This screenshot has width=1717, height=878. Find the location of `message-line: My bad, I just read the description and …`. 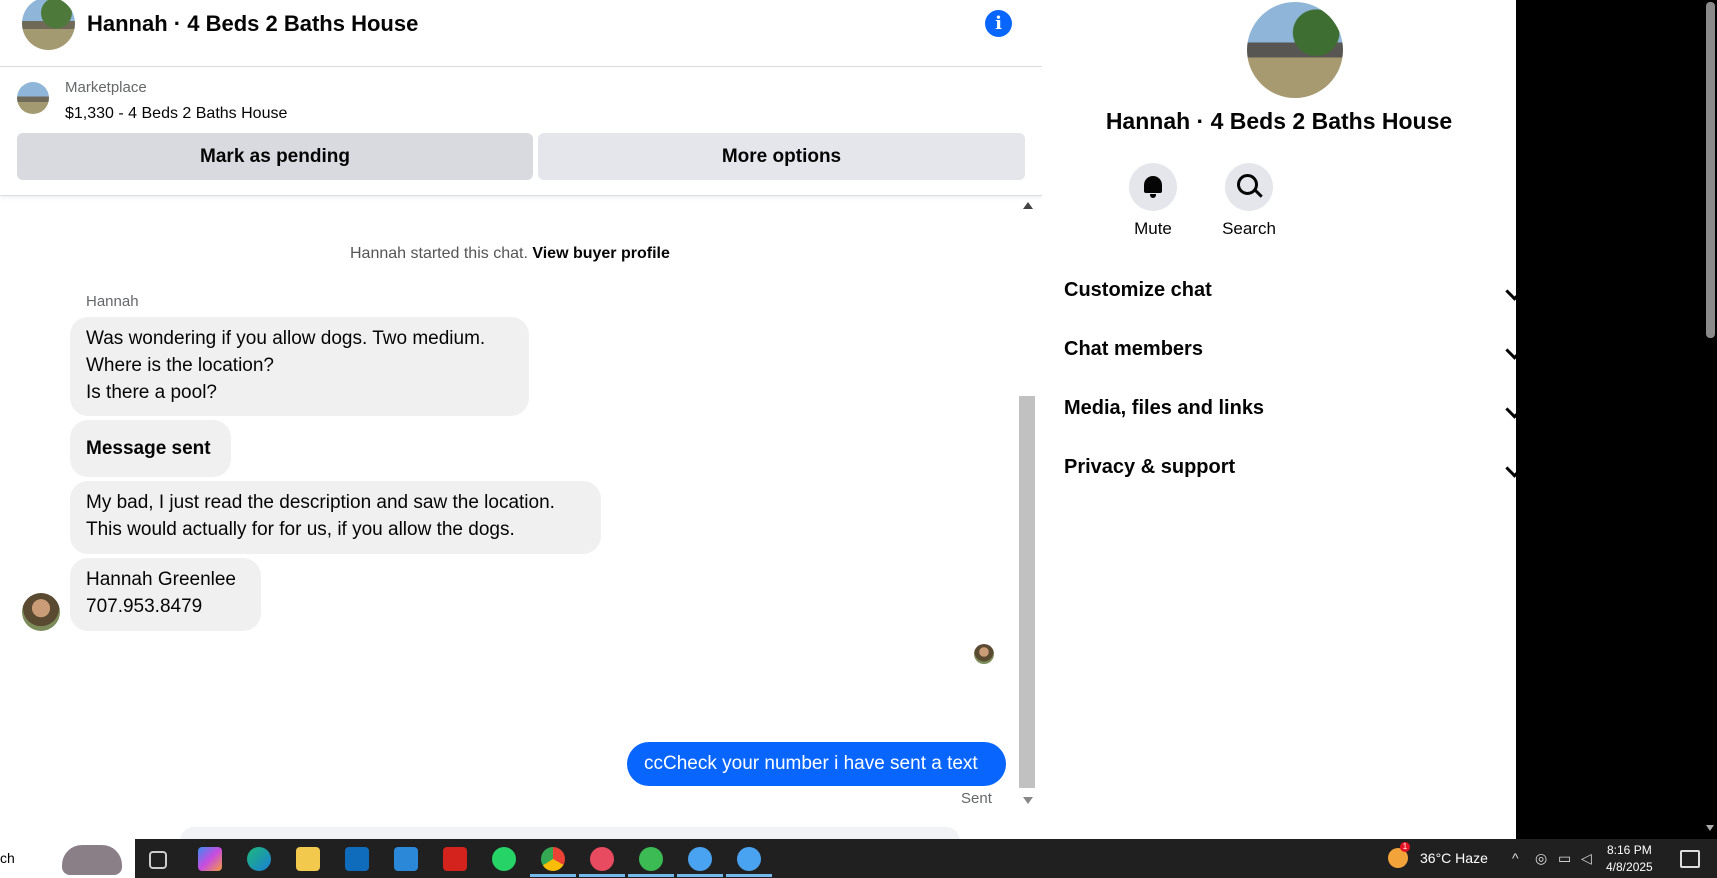

message-line: My bad, I just read the description and … is located at coordinates (320, 502).